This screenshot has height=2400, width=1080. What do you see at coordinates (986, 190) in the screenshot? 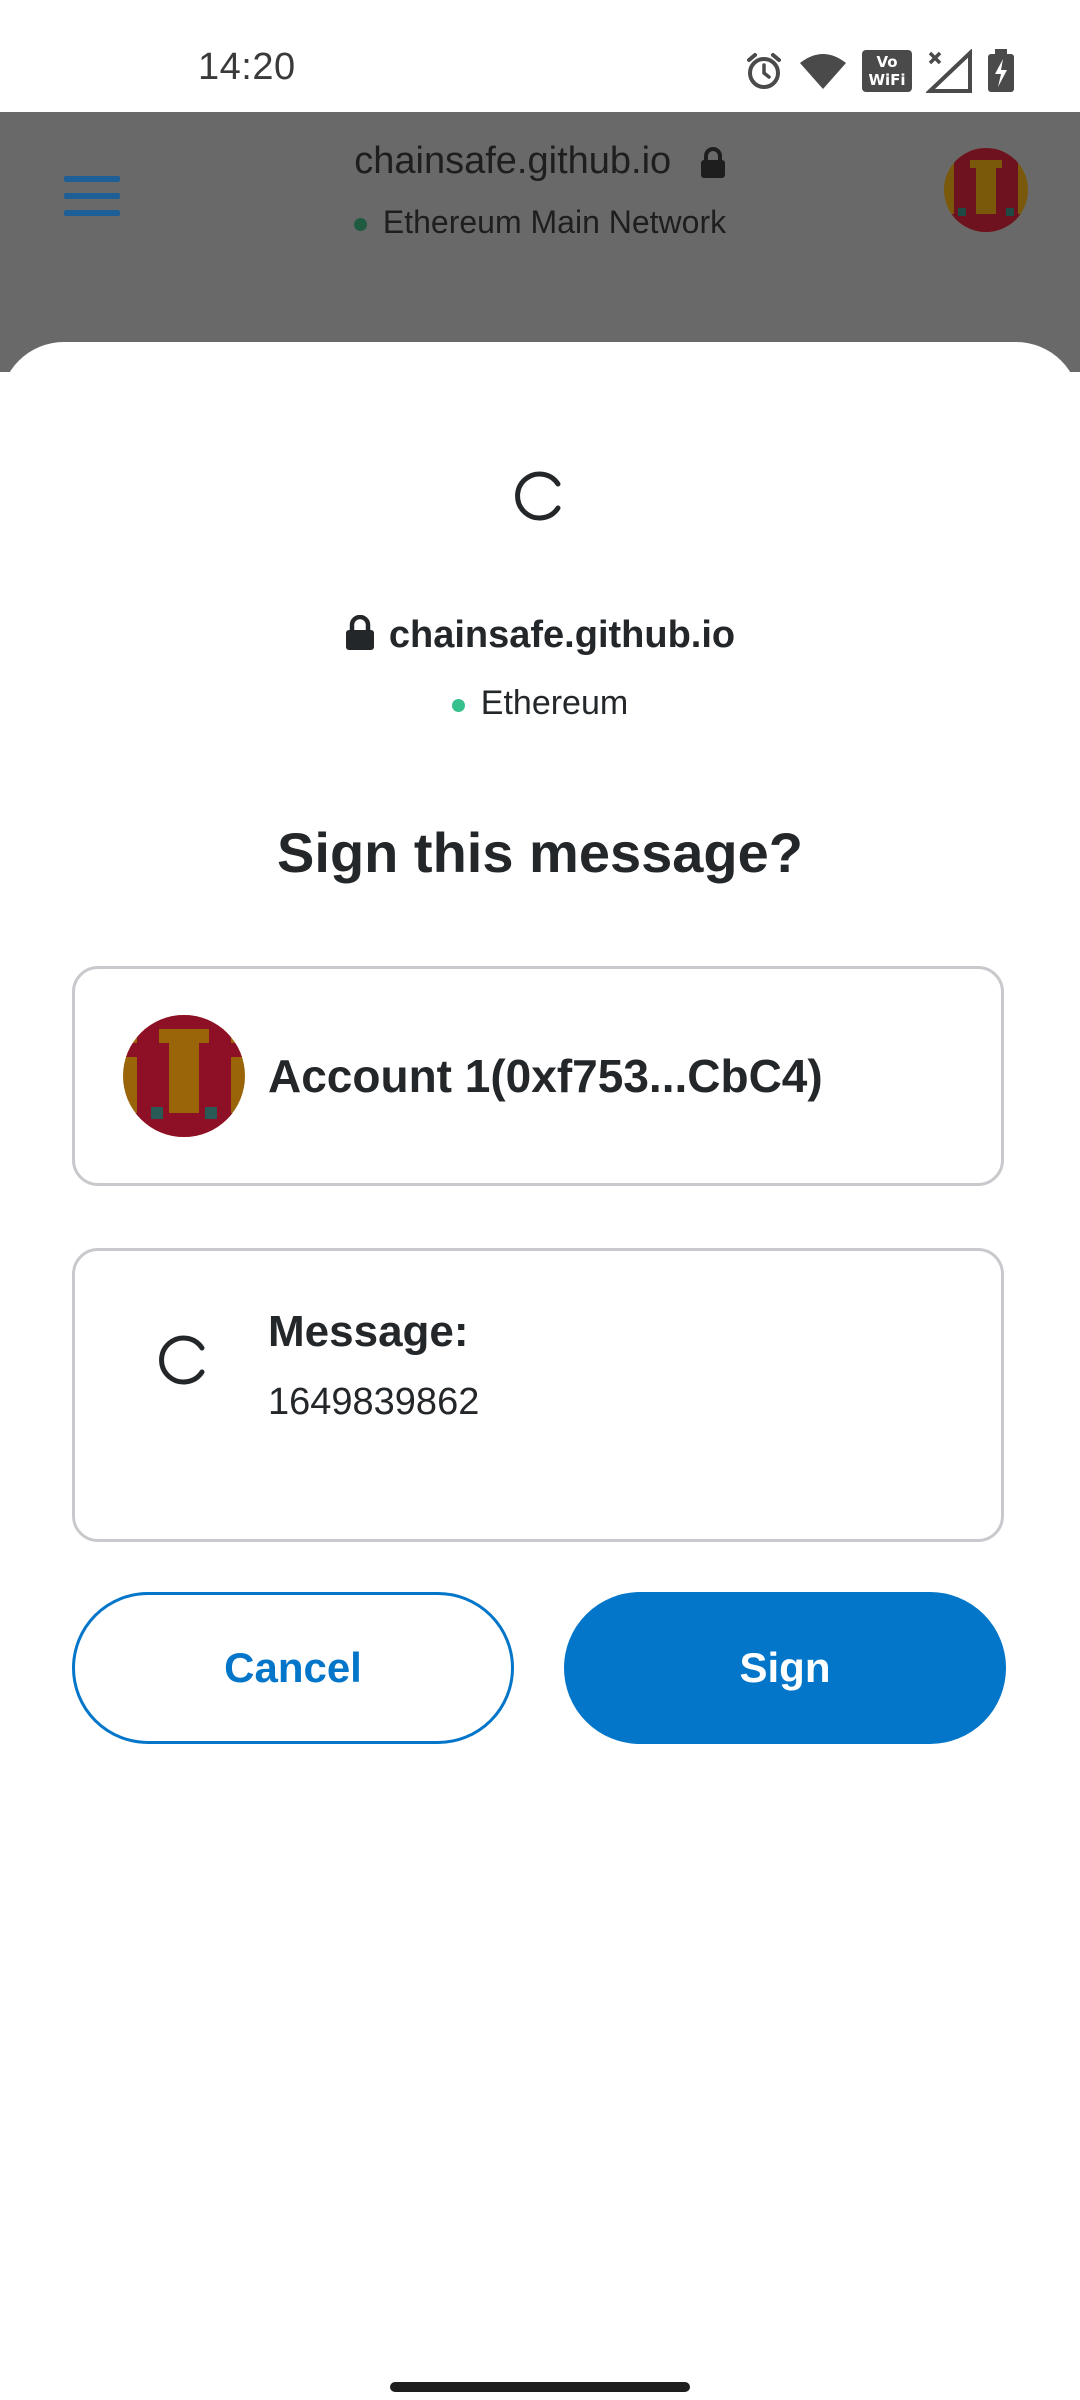
I see `header-account-avatar` at bounding box center [986, 190].